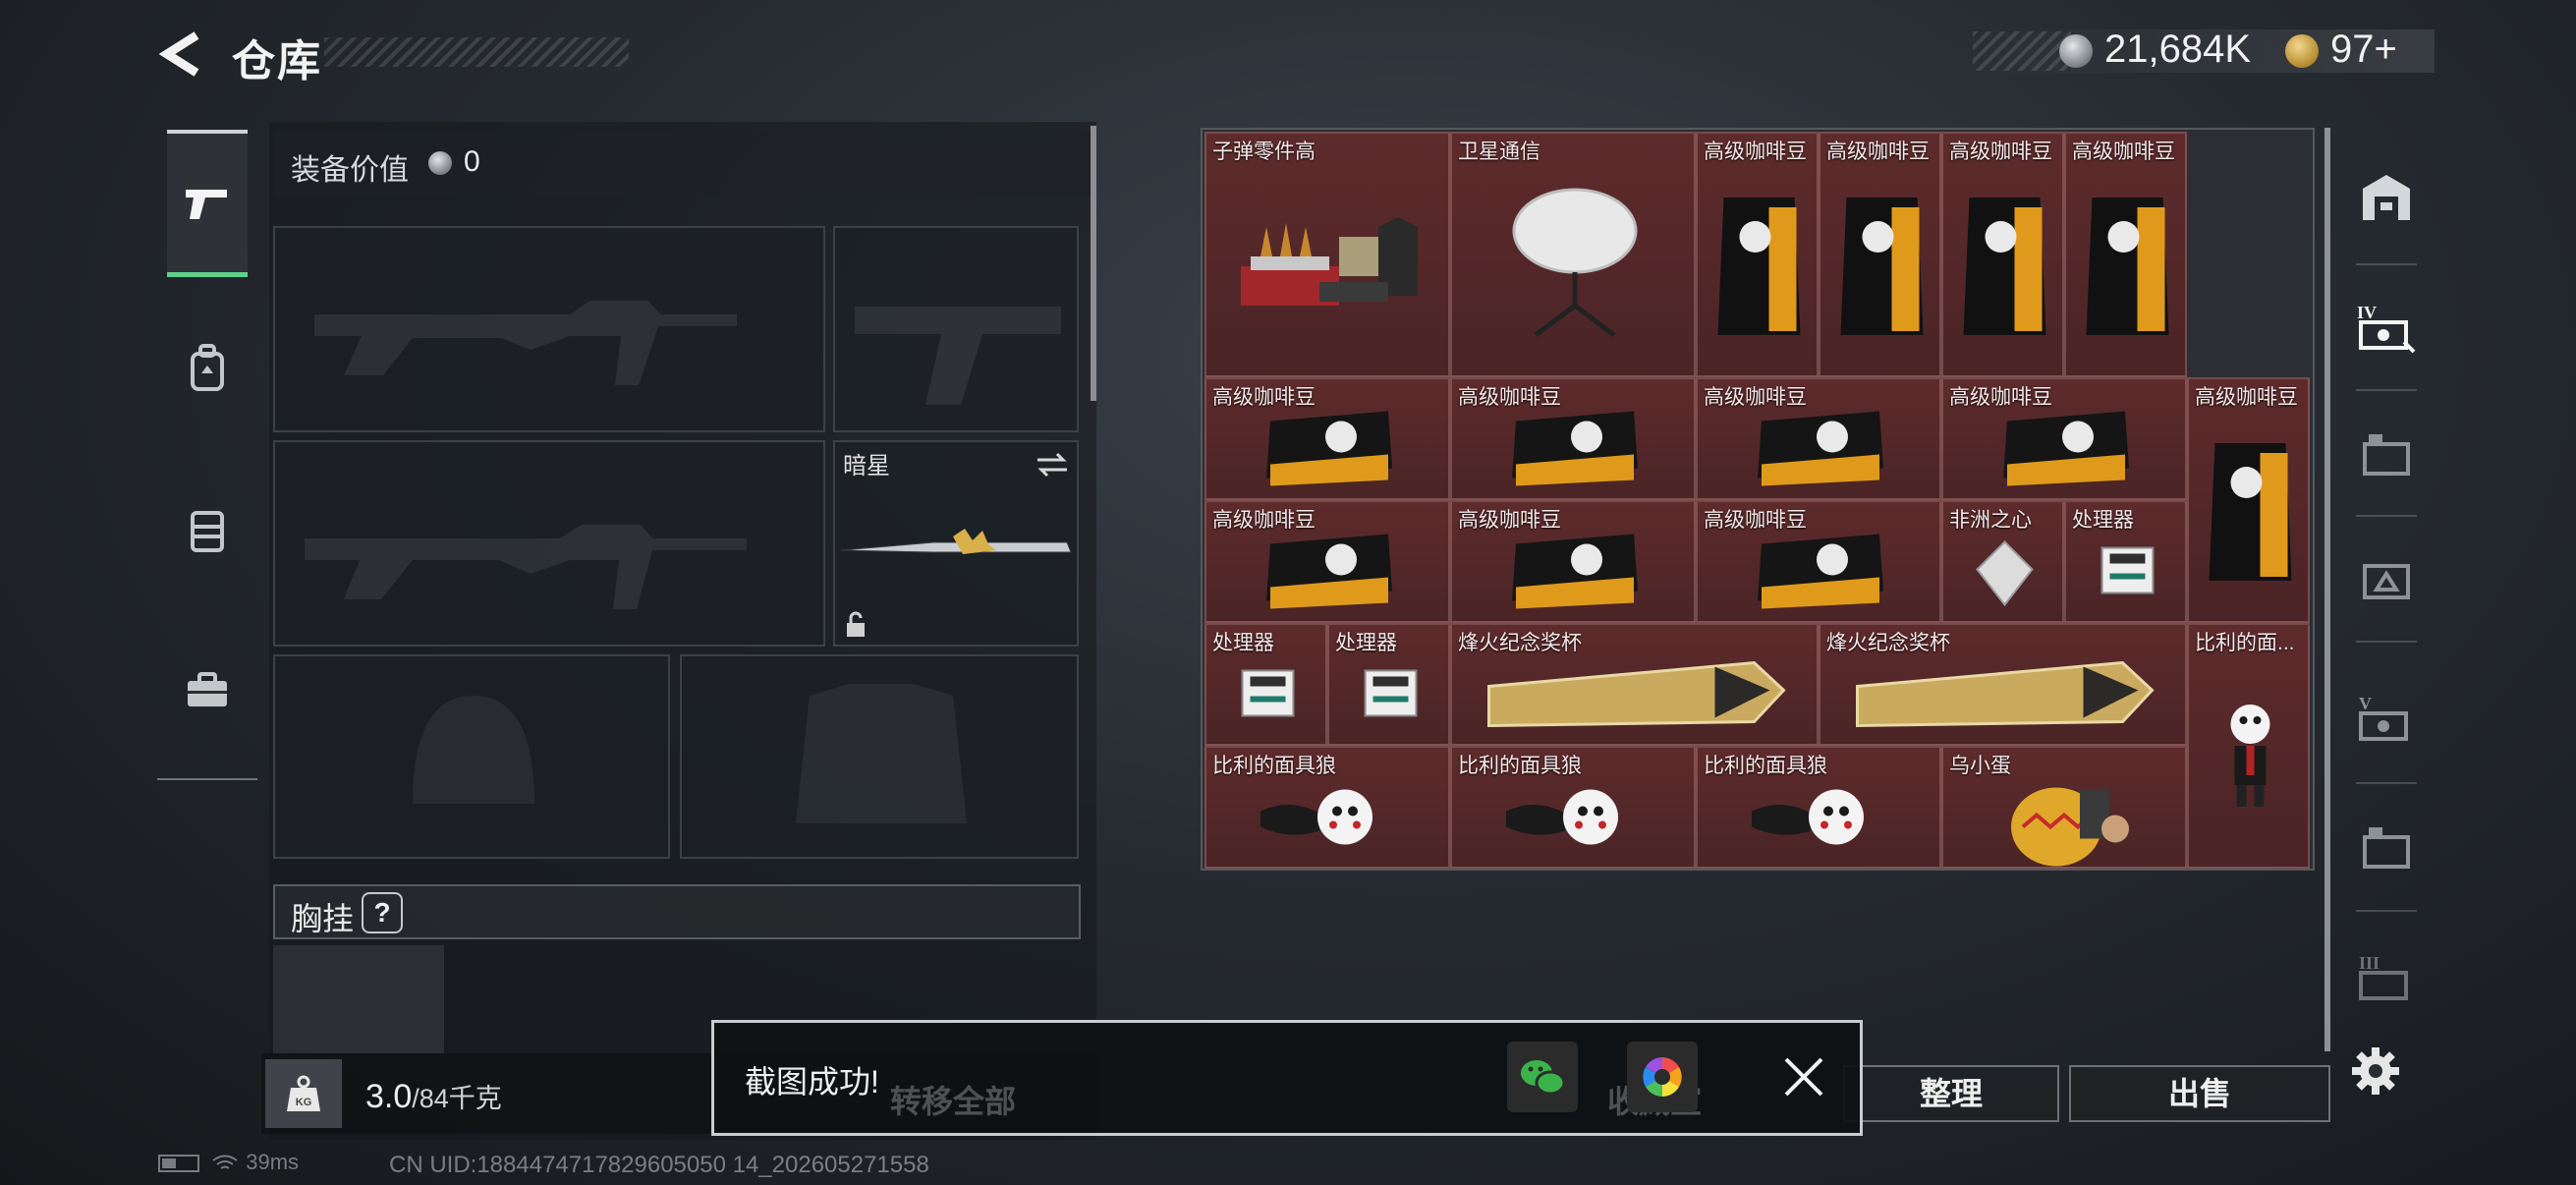  What do you see at coordinates (1765, 766) in the screenshot?
I see `stash-item-name: 比利的面具狼` at bounding box center [1765, 766].